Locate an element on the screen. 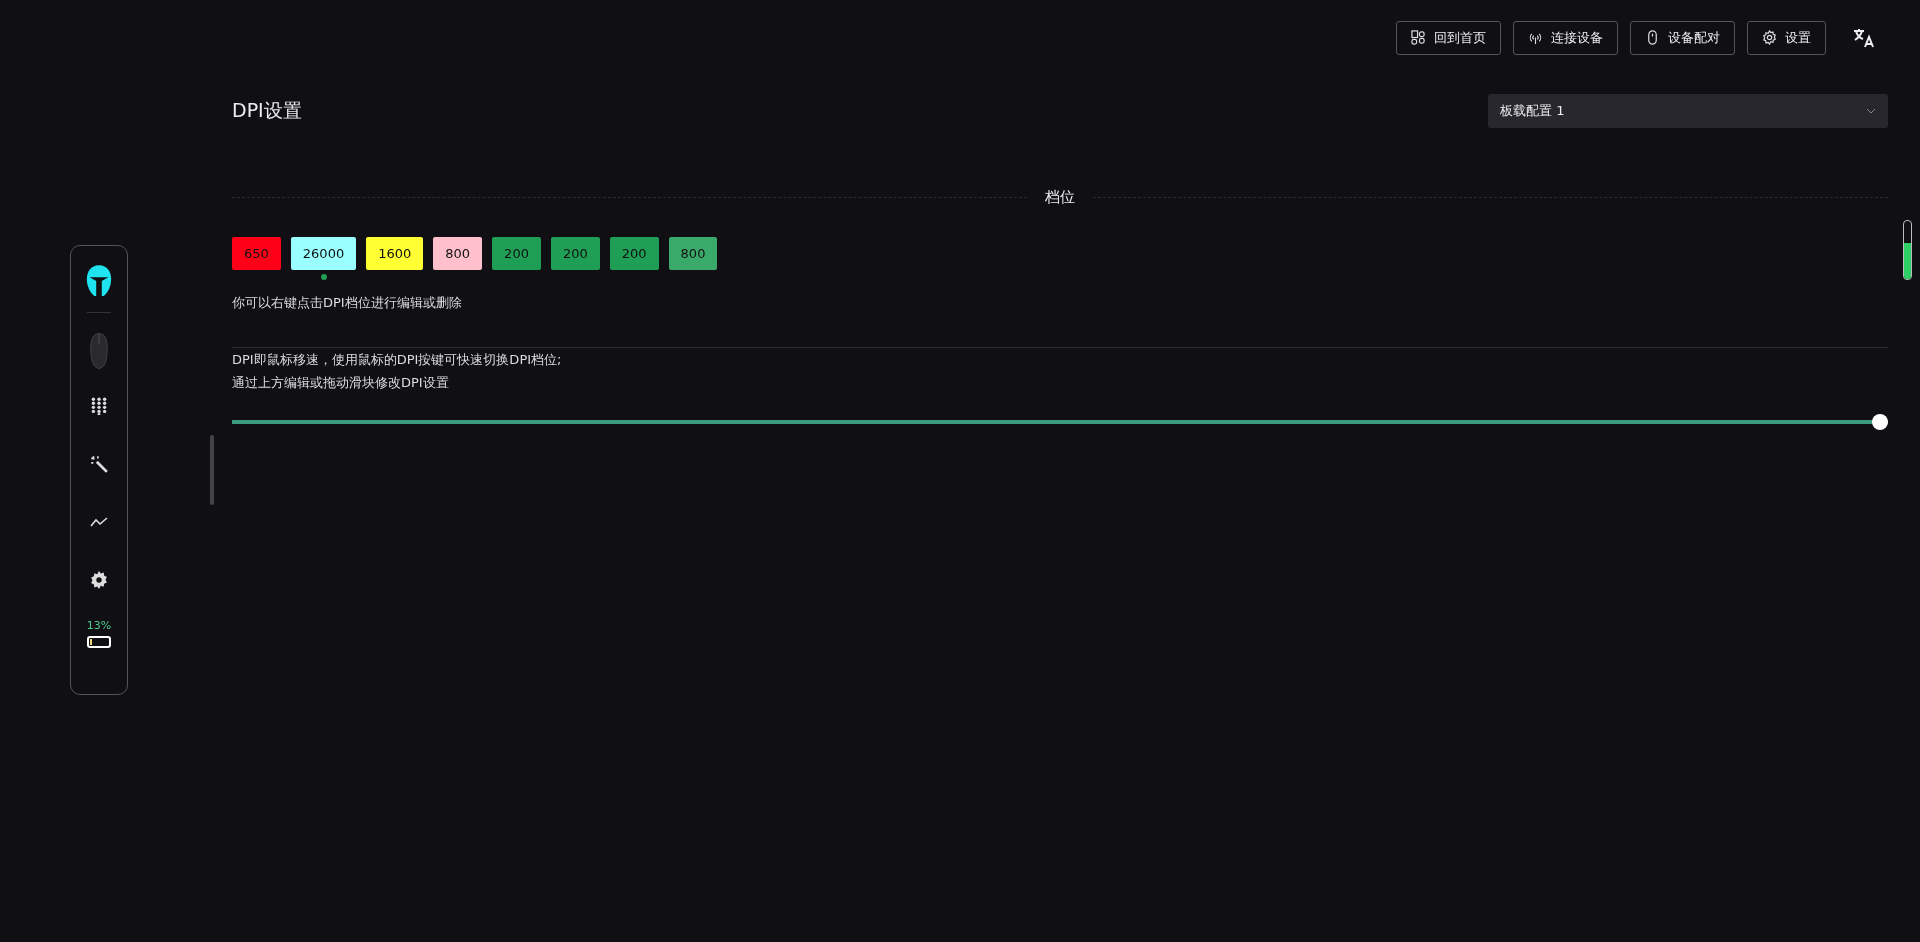 This screenshot has width=1920, height=942. description-text: DPI即鼠标移速，使用鼠标的DPI按键可快速切换DPI档位; is located at coordinates (397, 360).